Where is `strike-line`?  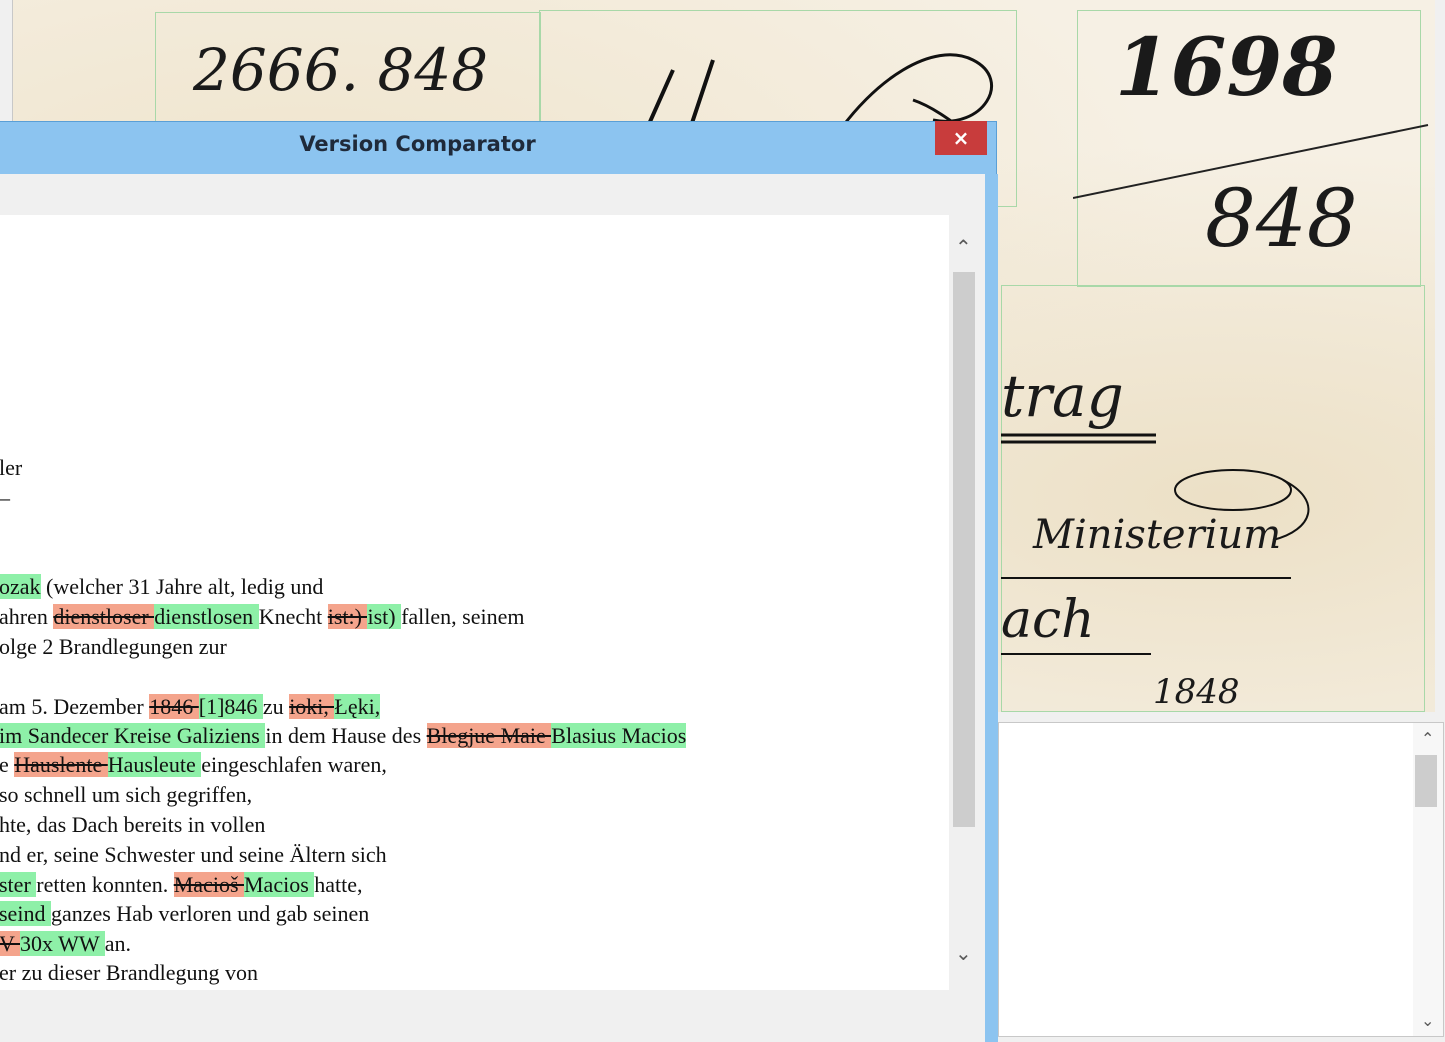
strike-line is located at coordinates (1251, 161).